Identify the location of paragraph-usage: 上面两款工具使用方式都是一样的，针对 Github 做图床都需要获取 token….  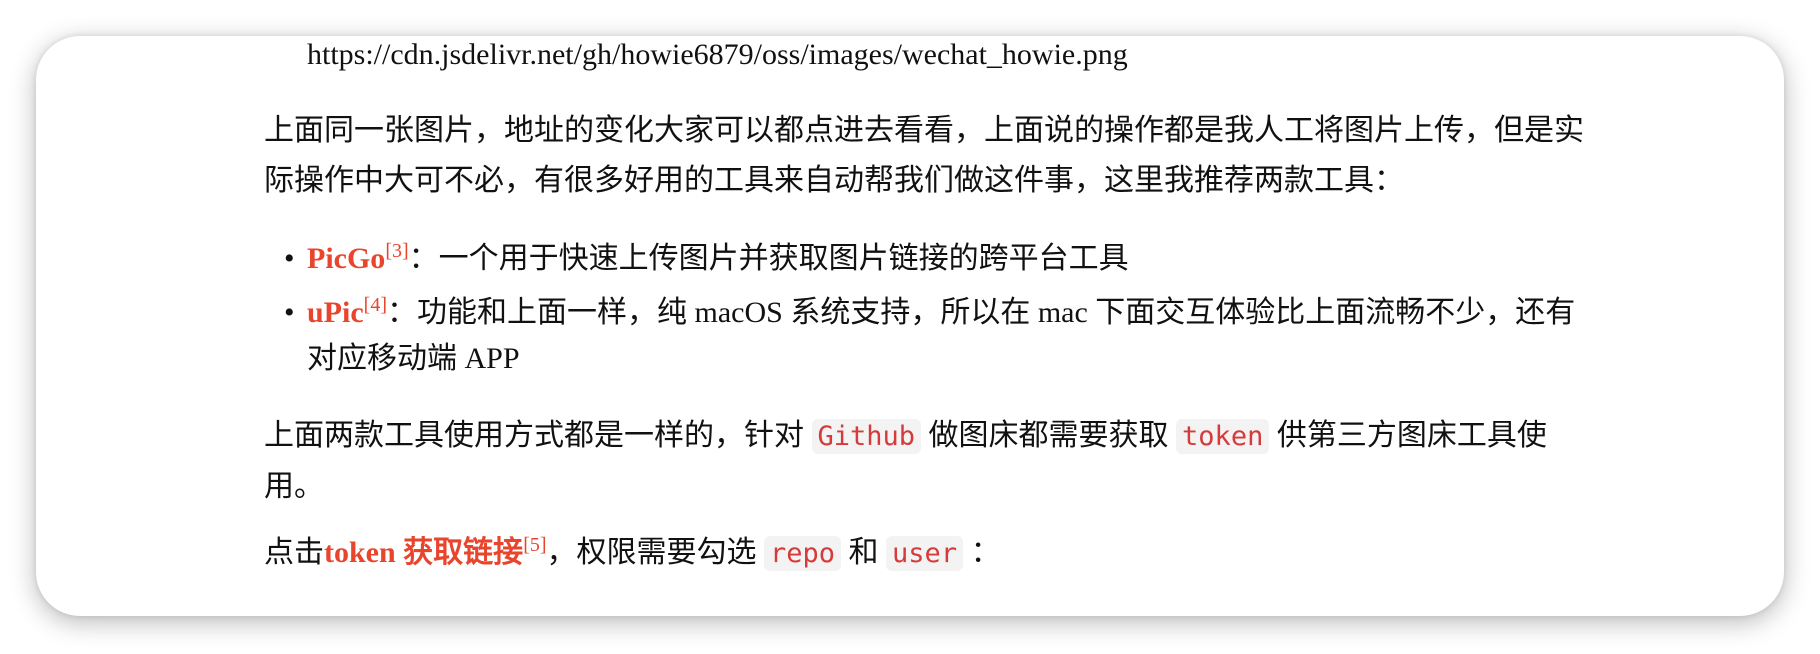
(934, 461).